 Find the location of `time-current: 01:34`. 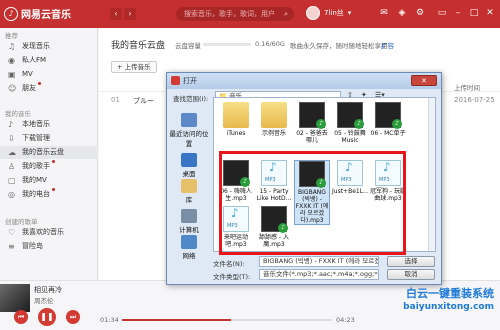

time-current: 01:34 is located at coordinates (109, 320).